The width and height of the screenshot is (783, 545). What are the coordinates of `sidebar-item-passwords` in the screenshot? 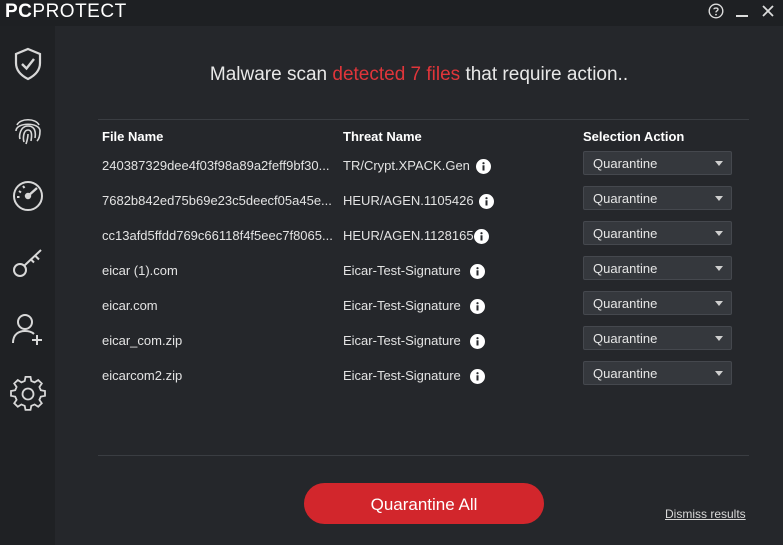 It's located at (27, 263).